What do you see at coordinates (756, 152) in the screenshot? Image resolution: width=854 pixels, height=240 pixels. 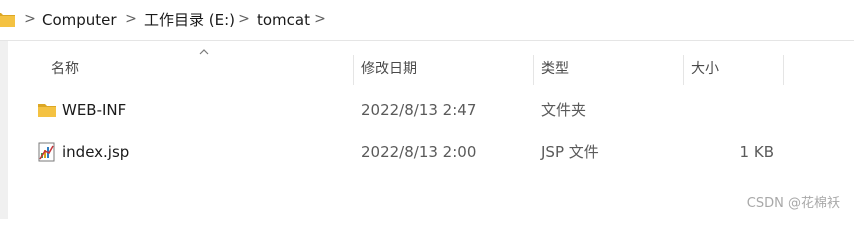 I see `file-size: 1 KB` at bounding box center [756, 152].